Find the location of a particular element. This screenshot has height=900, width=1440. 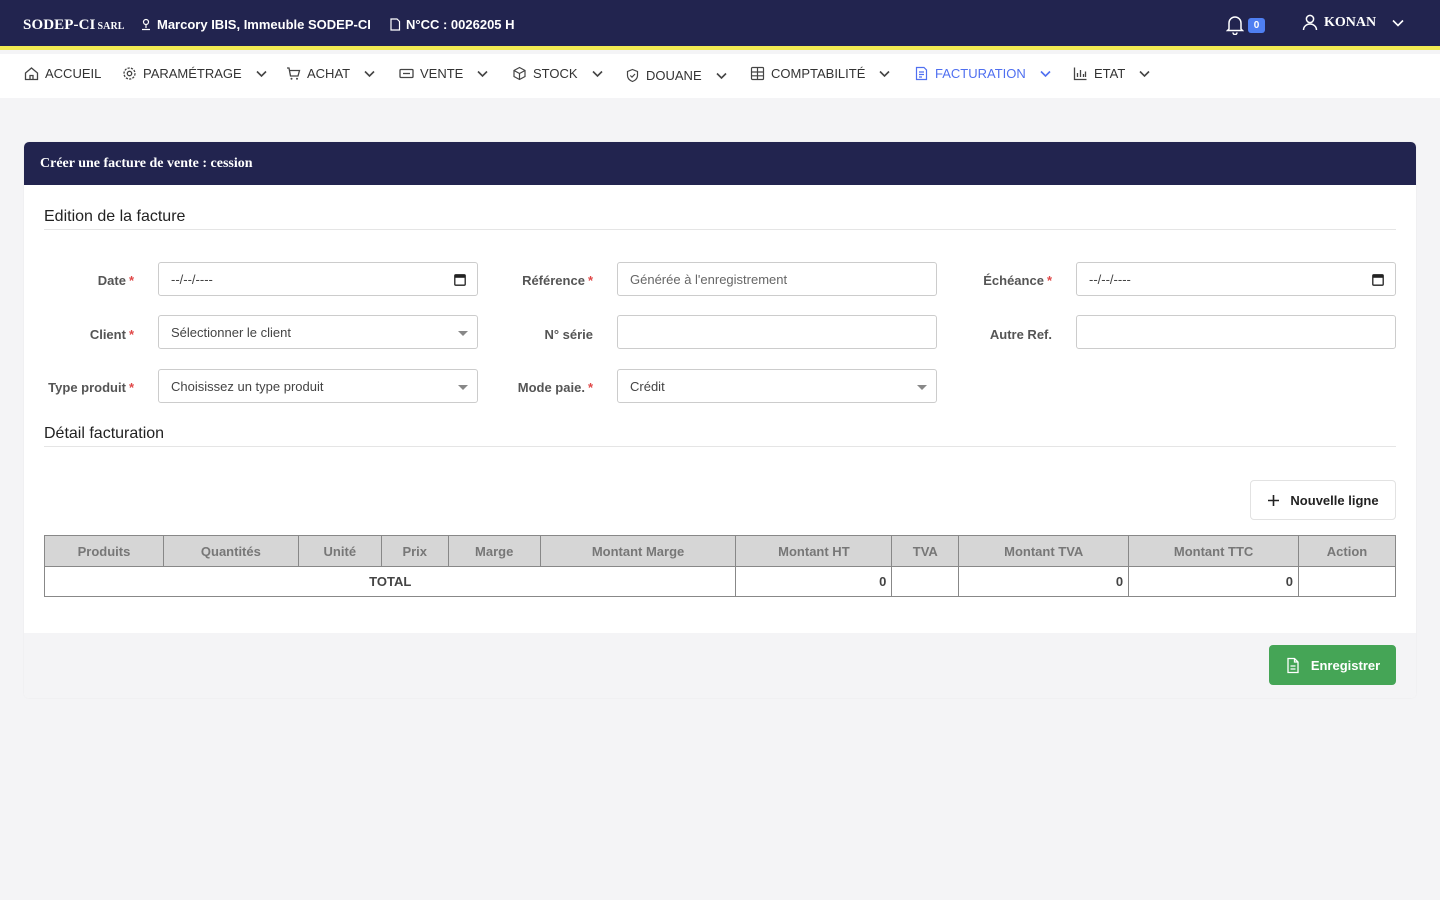

col-unite: Unité is located at coordinates (339, 551).